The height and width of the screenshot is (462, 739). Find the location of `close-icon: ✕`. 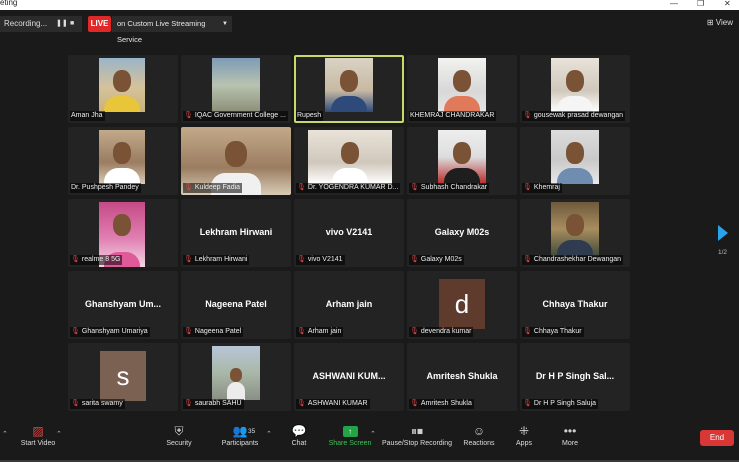

close-icon: ✕ is located at coordinates (727, 4).